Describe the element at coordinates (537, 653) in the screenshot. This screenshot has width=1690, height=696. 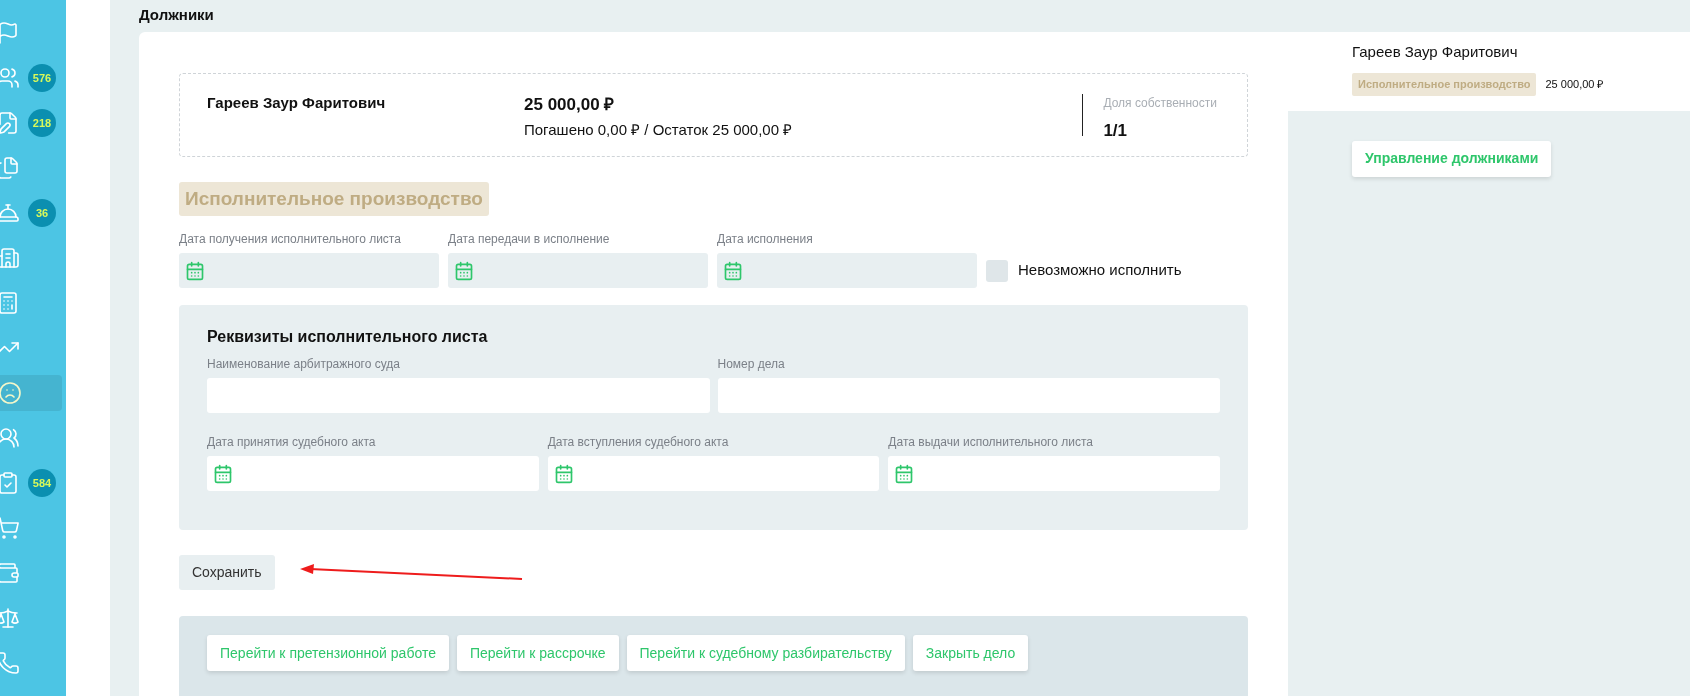
I see `action-button: Перейти к рассрочке` at that location.